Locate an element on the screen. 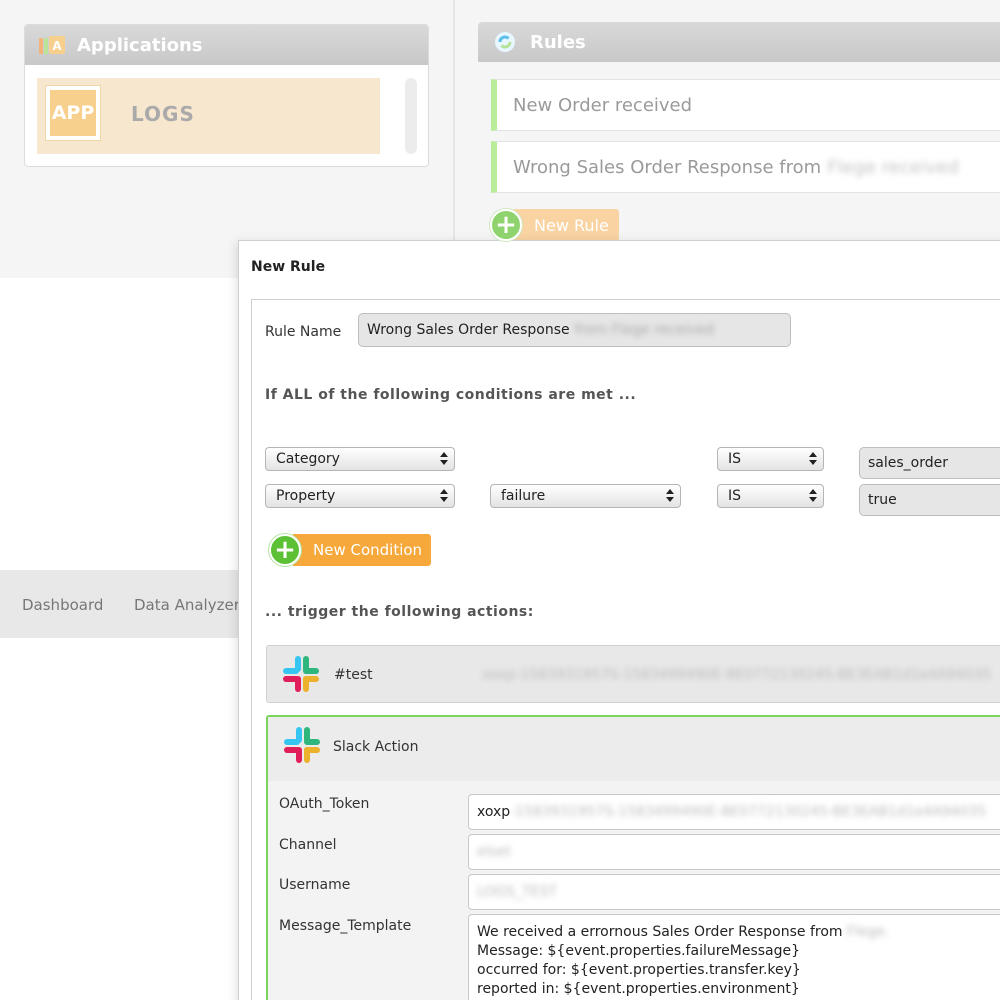  channel-label: Channel is located at coordinates (308, 845).